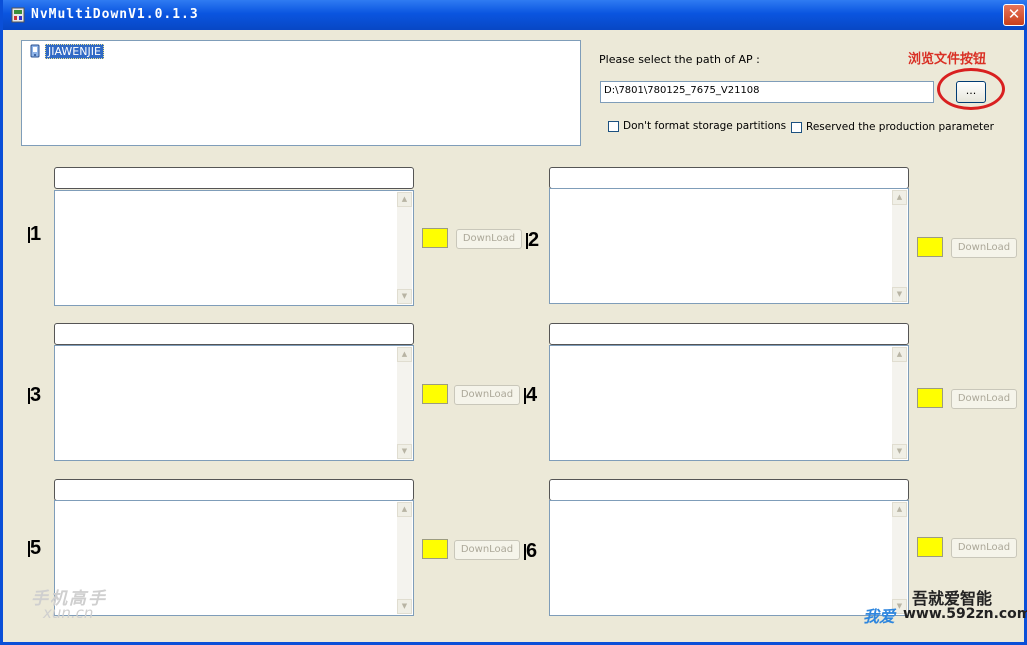 The height and width of the screenshot is (645, 1027). I want to click on slot-3-status, so click(435, 394).